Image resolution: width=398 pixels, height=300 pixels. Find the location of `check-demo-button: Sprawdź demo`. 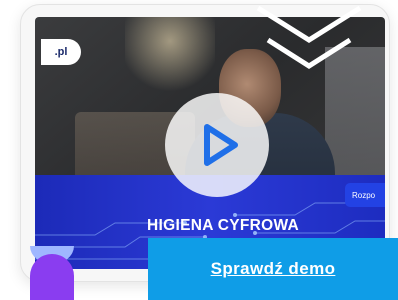

check-demo-button: Sprawdź demo is located at coordinates (273, 269).